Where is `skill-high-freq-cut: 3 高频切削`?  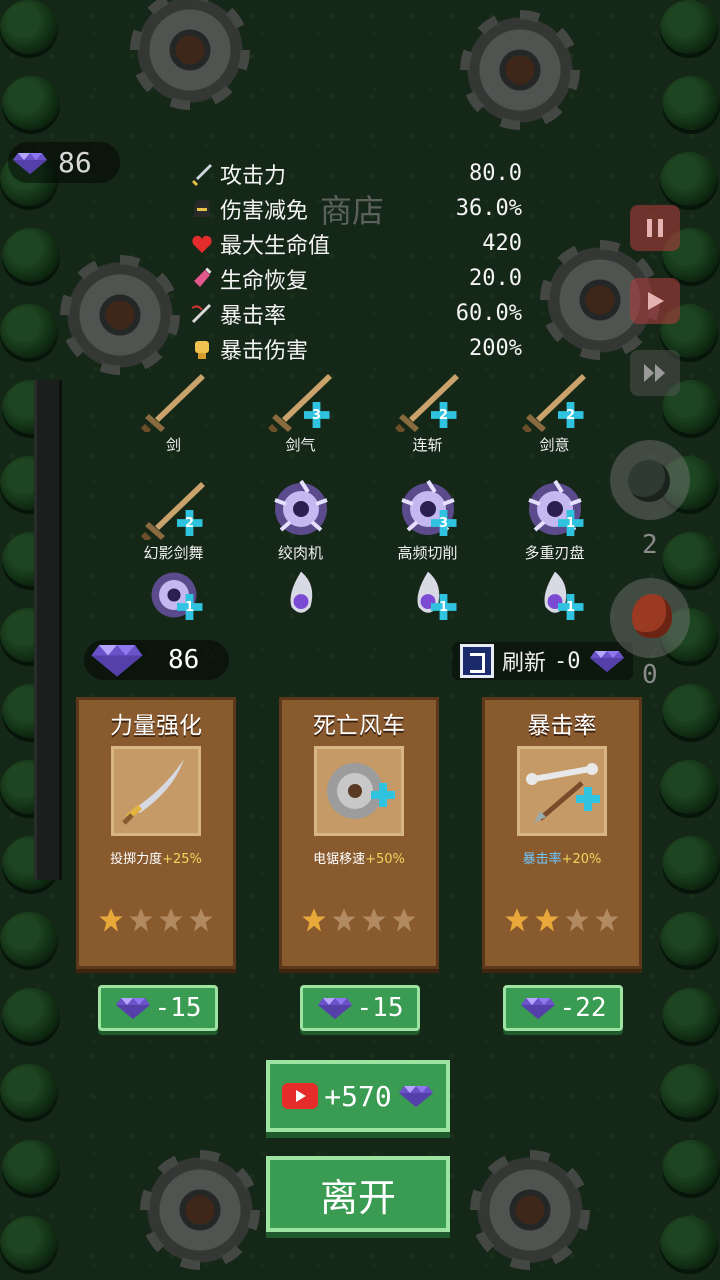
skill-high-freq-cut: 3 高频切削 is located at coordinates (427, 523).